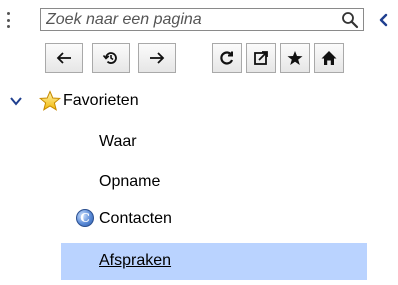 The height and width of the screenshot is (285, 398). I want to click on history-icon, so click(109, 58).